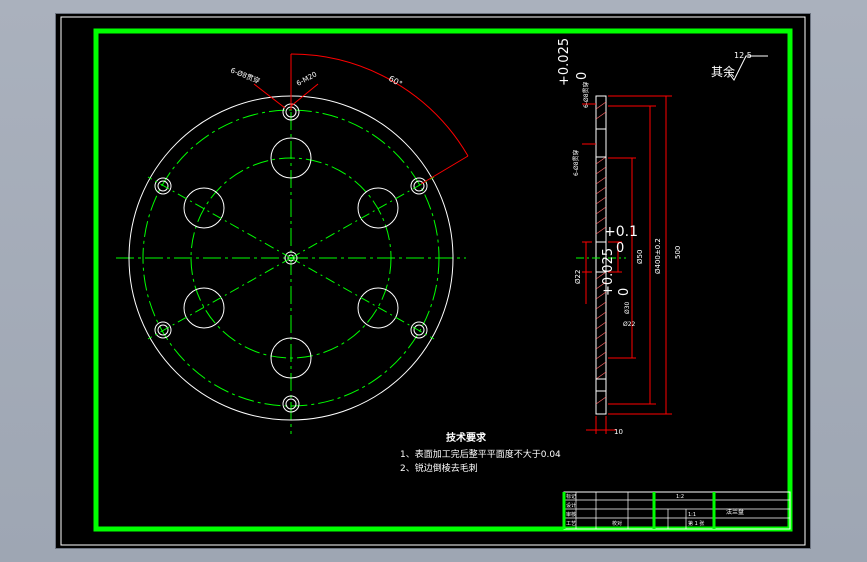  What do you see at coordinates (576, 162) in the screenshot?
I see `mid-holes-label: 6-Ø8贯穿` at bounding box center [576, 162].